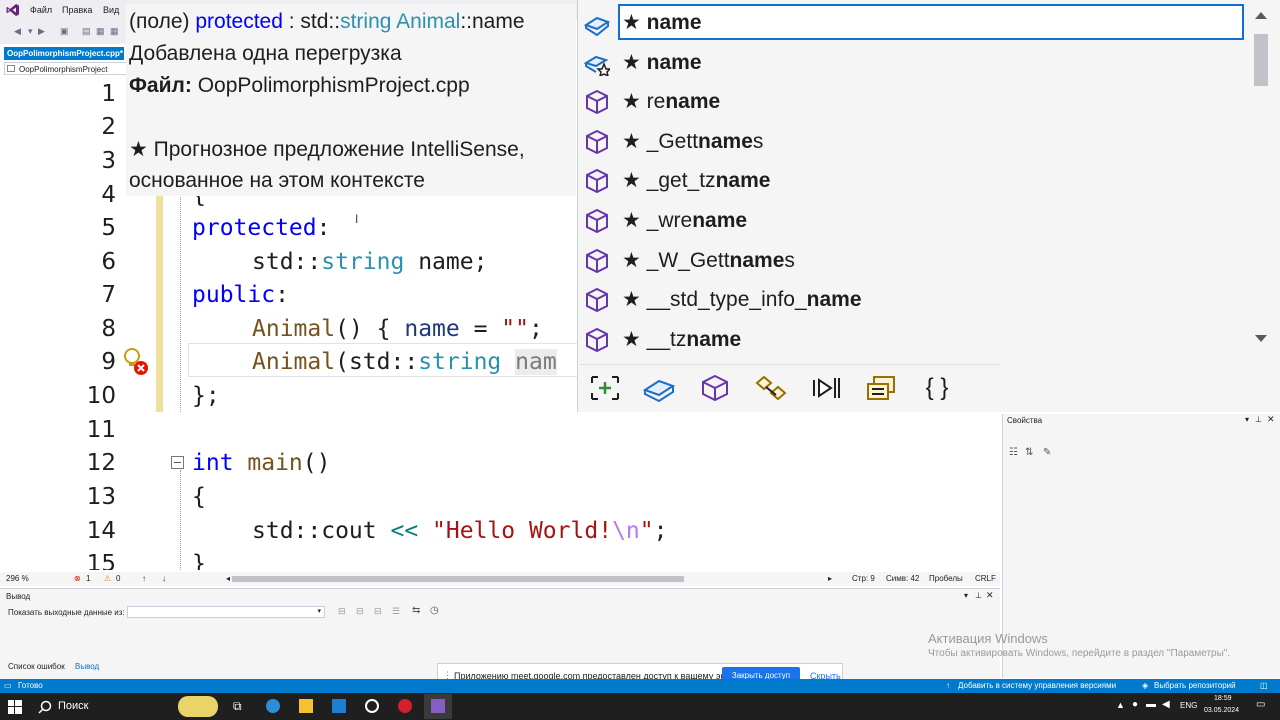 Image resolution: width=1280 pixels, height=720 pixels. What do you see at coordinates (162, 21) in the screenshot?
I see `signature-token: (поле)` at bounding box center [162, 21].